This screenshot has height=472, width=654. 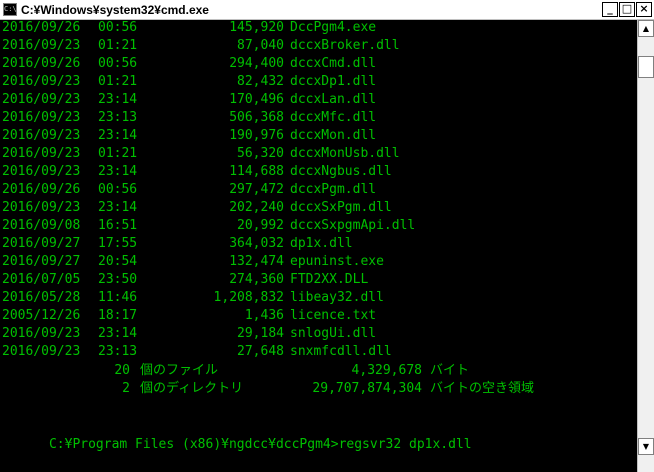 I want to click on files-unit: バイト, so click(x=450, y=370).